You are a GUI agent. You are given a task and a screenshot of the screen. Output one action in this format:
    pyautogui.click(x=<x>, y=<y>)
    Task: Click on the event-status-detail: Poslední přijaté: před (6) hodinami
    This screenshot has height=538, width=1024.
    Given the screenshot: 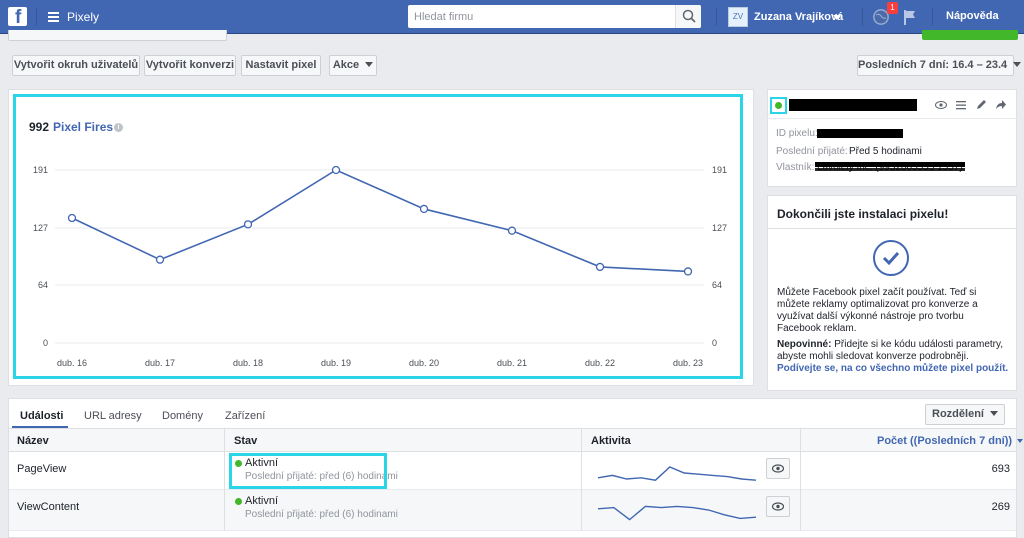 What is the action you would take?
    pyautogui.click(x=321, y=514)
    